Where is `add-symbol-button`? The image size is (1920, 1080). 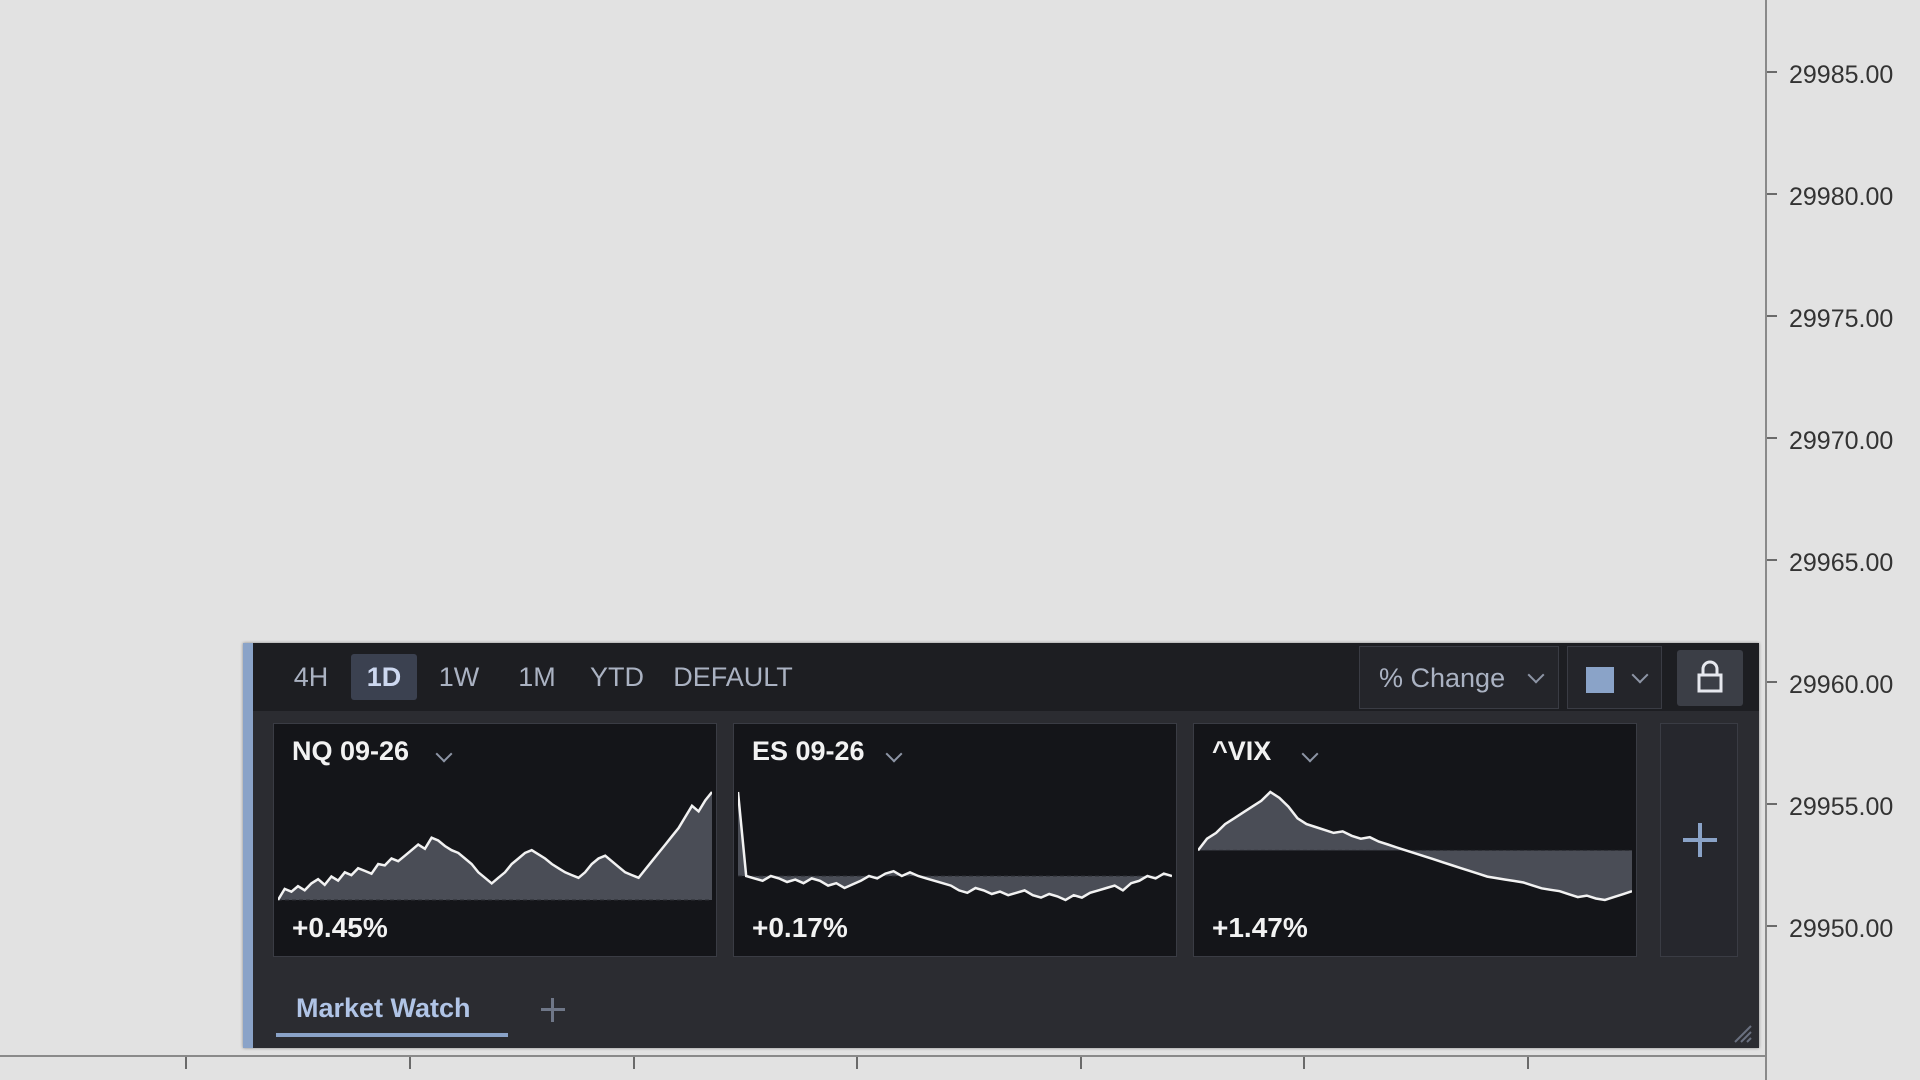
add-symbol-button is located at coordinates (1699, 840).